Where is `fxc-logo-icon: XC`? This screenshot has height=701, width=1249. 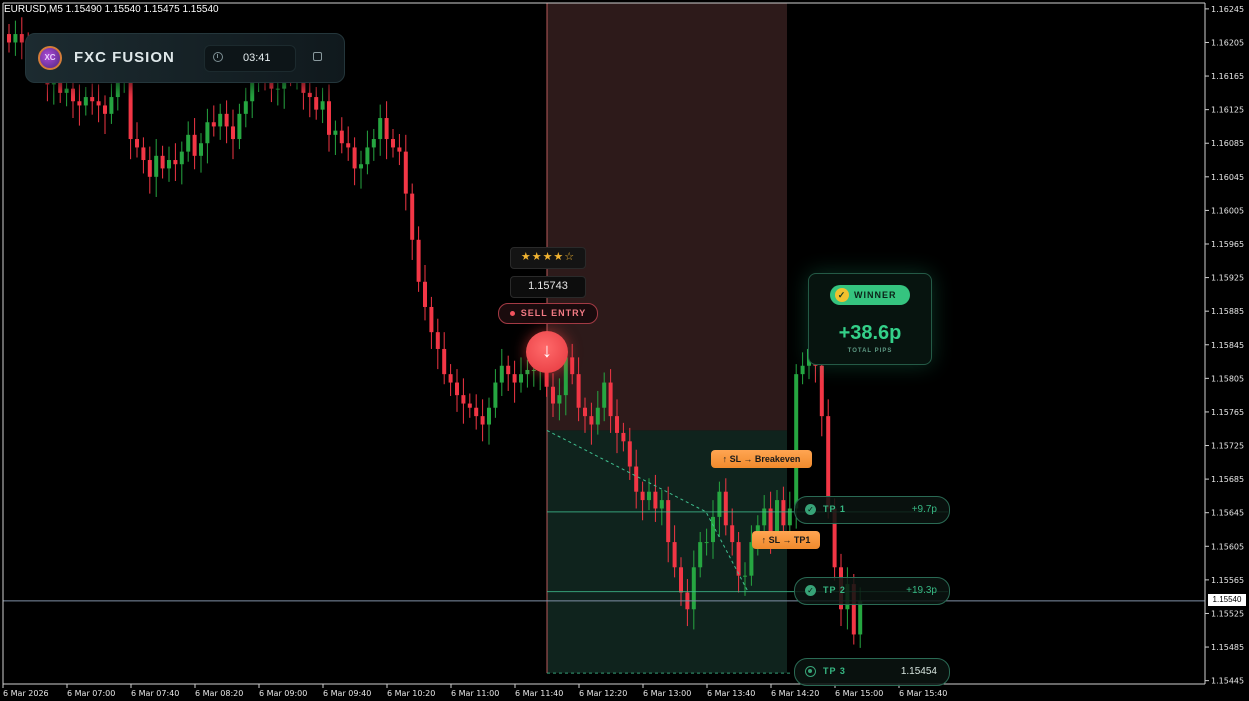
fxc-logo-icon: XC is located at coordinates (50, 58).